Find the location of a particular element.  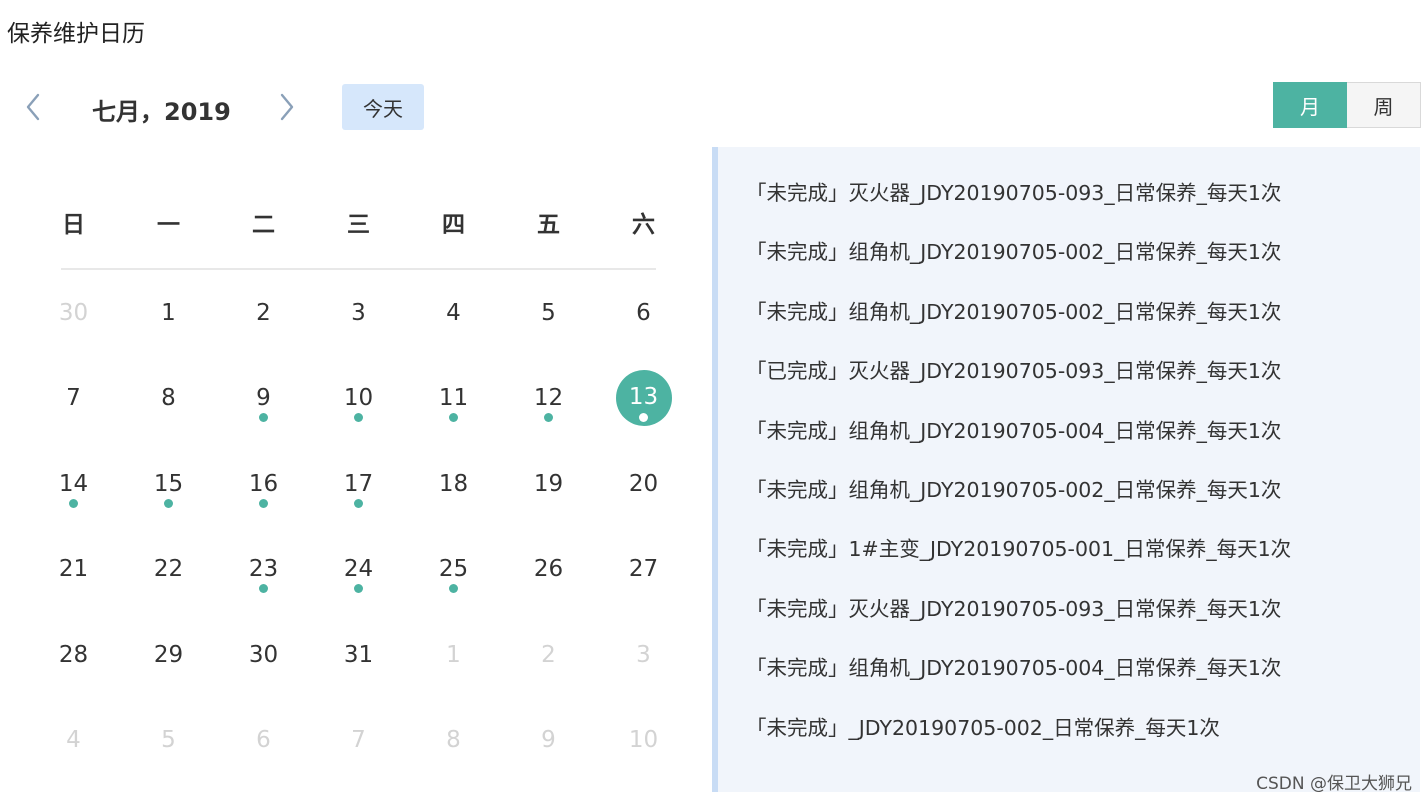

day-number: 2 is located at coordinates (548, 654).